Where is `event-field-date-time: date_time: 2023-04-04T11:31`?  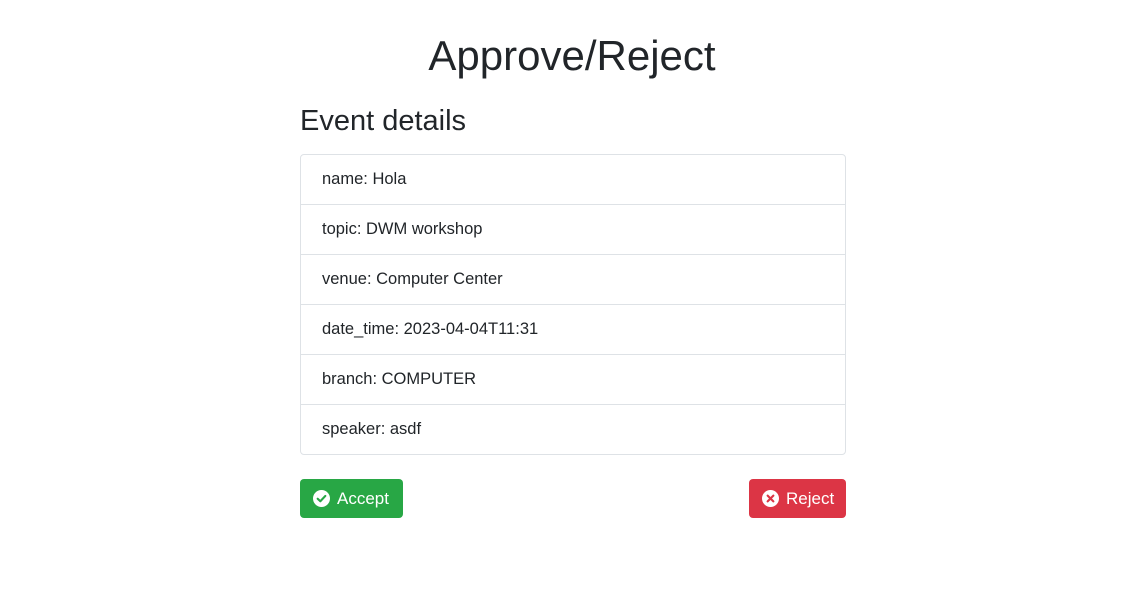
event-field-date-time: date_time: 2023-04-04T11:31 is located at coordinates (573, 330).